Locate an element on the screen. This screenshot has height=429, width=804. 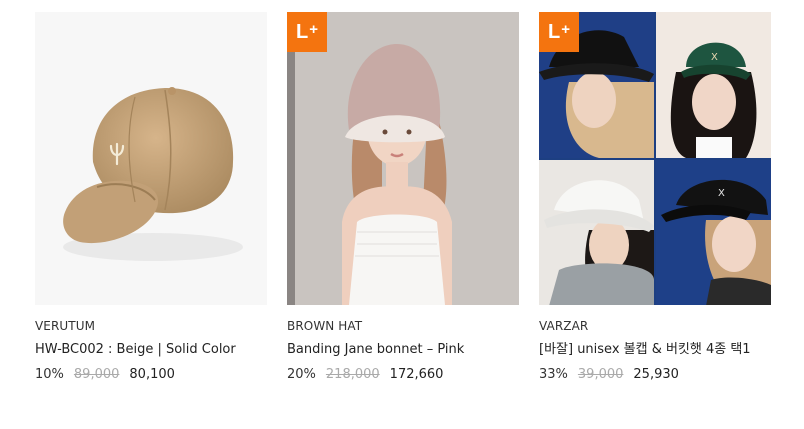
sale-price: 80,100 is located at coordinates (152, 374).